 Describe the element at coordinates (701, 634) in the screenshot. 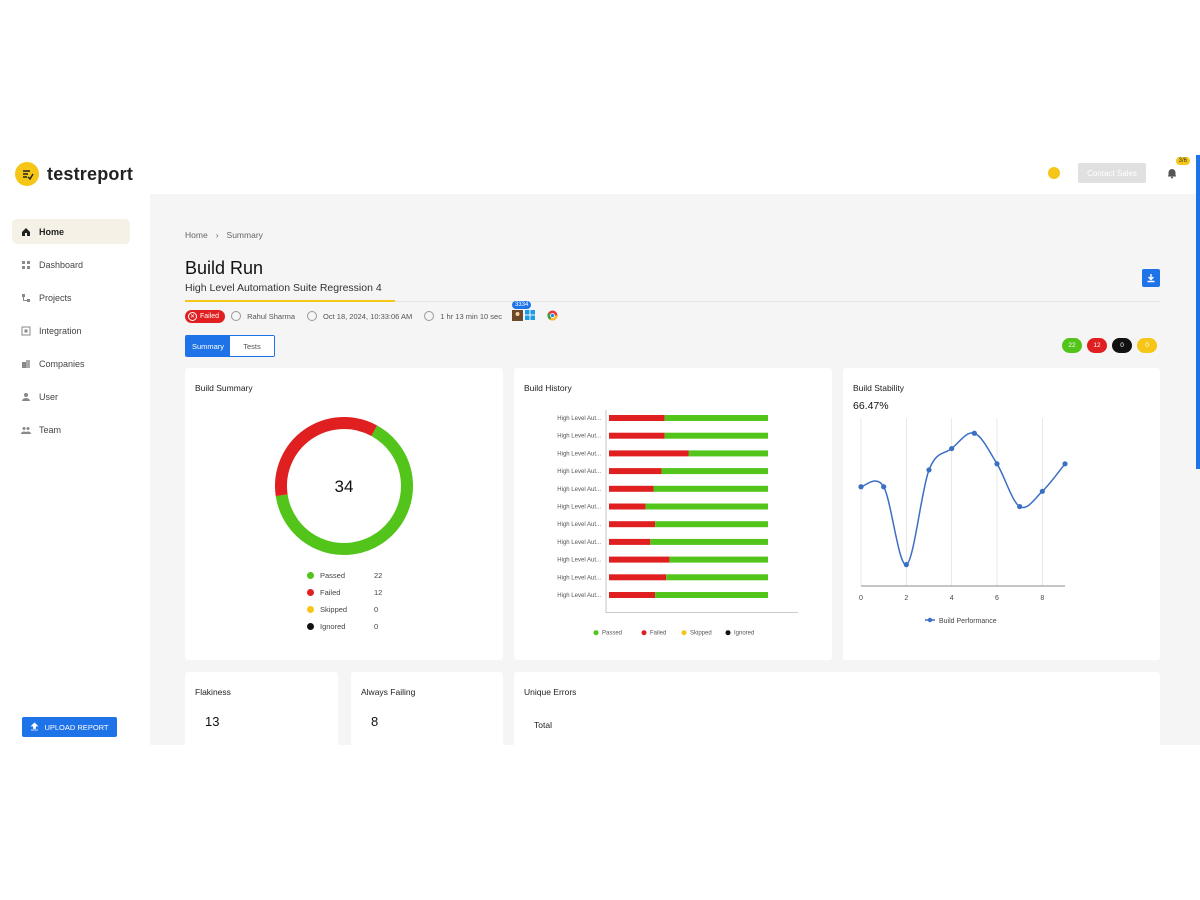

I see `history-legend-label-skipped: Skipped` at that location.